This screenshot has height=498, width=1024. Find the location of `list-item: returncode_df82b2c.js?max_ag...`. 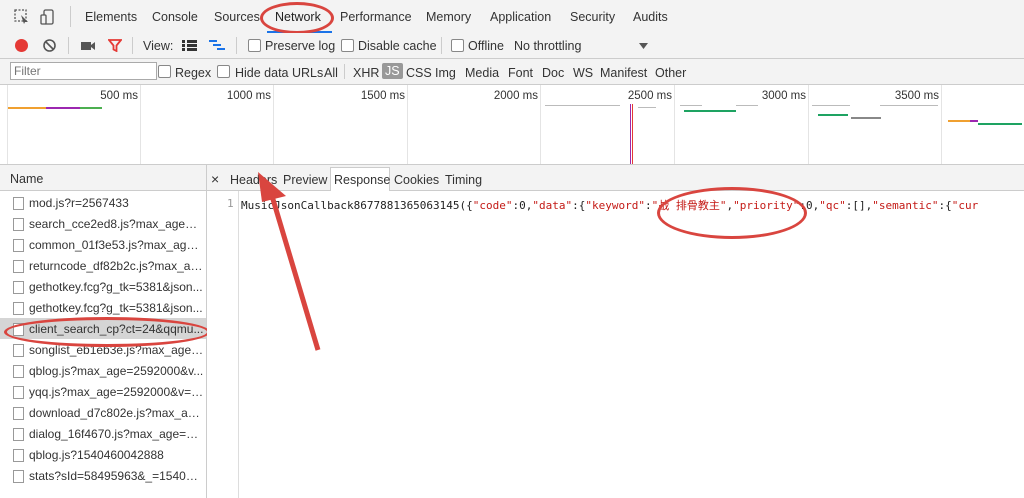

list-item: returncode_df82b2c.js?max_ag... is located at coordinates (103, 265).